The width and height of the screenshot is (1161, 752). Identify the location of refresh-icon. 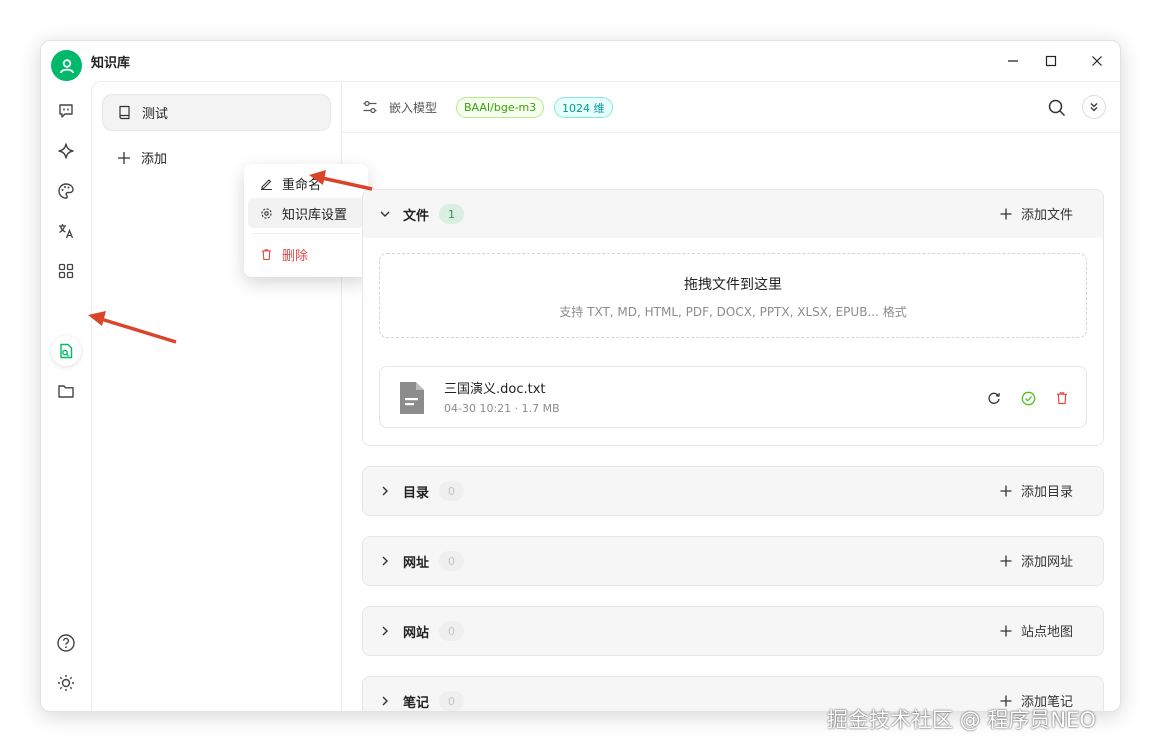
(994, 398).